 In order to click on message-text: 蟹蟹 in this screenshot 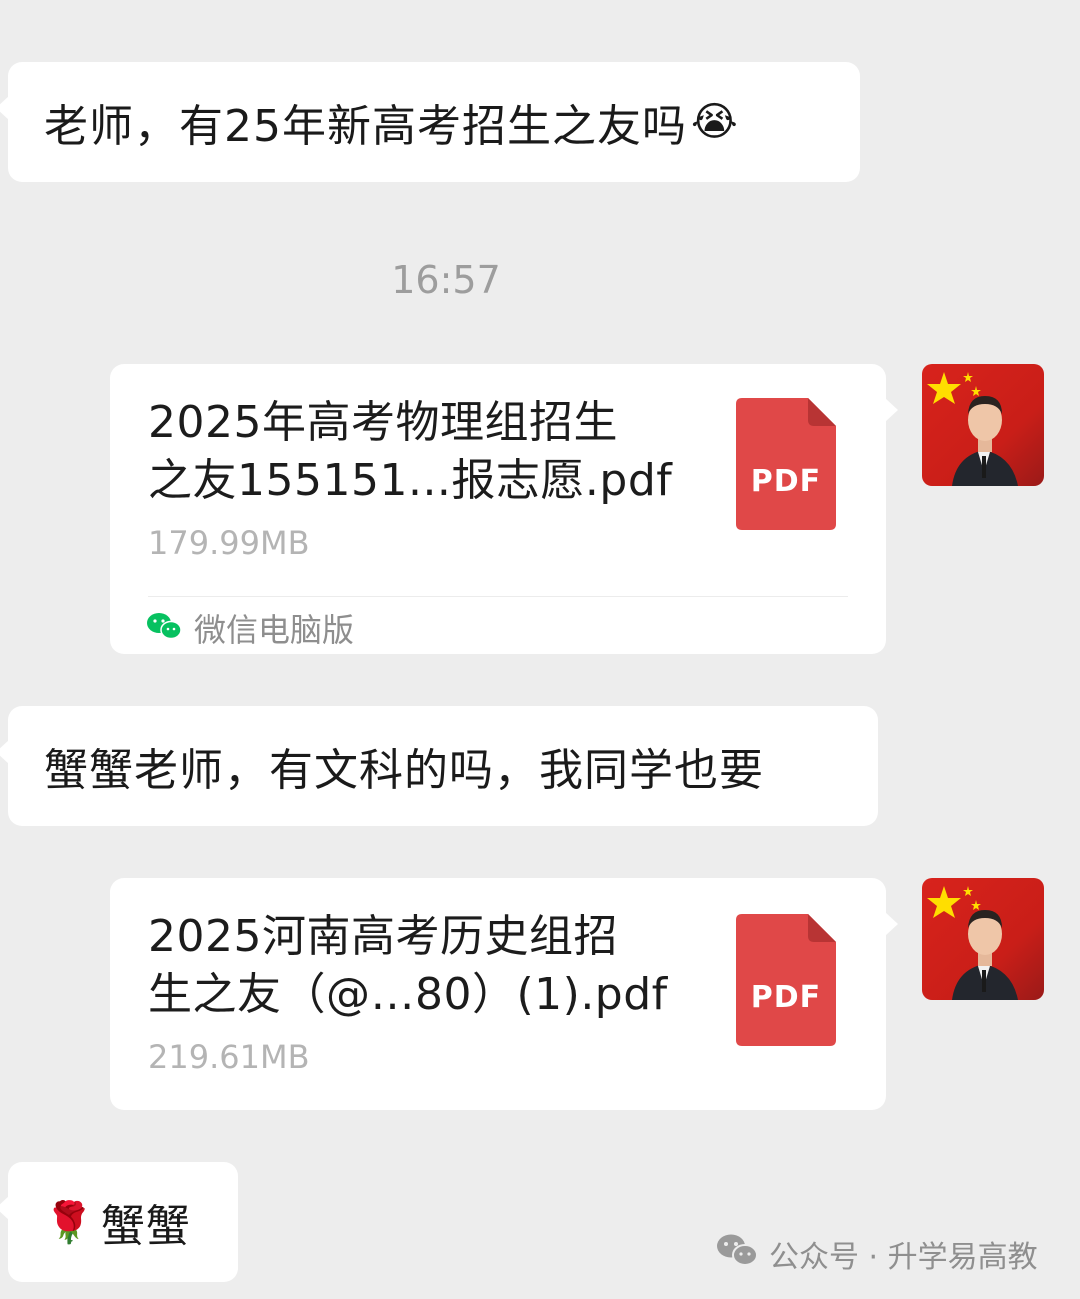, I will do `click(145, 1226)`.